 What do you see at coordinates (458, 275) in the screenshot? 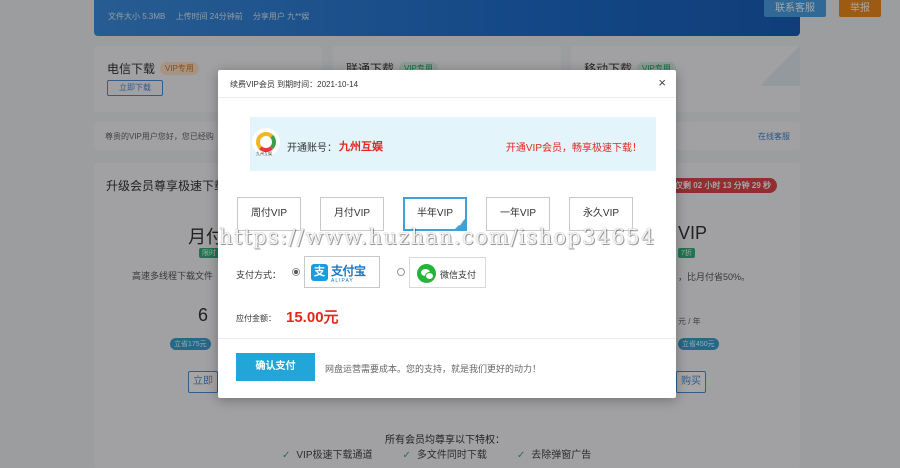
I see `wechat-pay-name: 微信支付` at bounding box center [458, 275].